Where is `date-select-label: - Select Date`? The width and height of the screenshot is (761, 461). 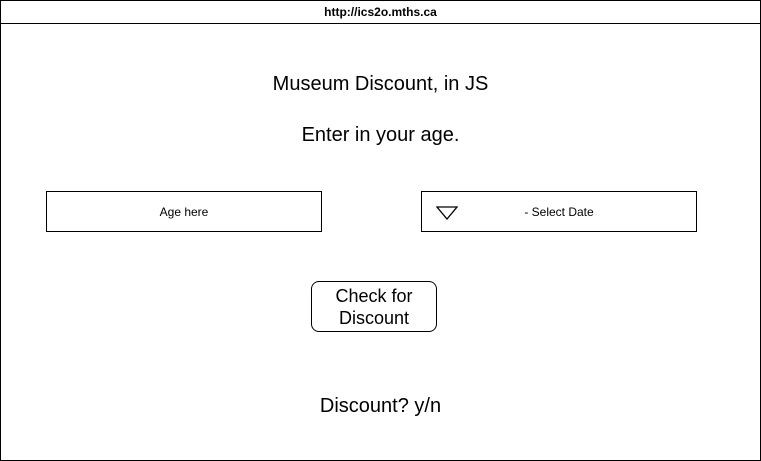
date-select-label: - Select Date is located at coordinates (559, 211).